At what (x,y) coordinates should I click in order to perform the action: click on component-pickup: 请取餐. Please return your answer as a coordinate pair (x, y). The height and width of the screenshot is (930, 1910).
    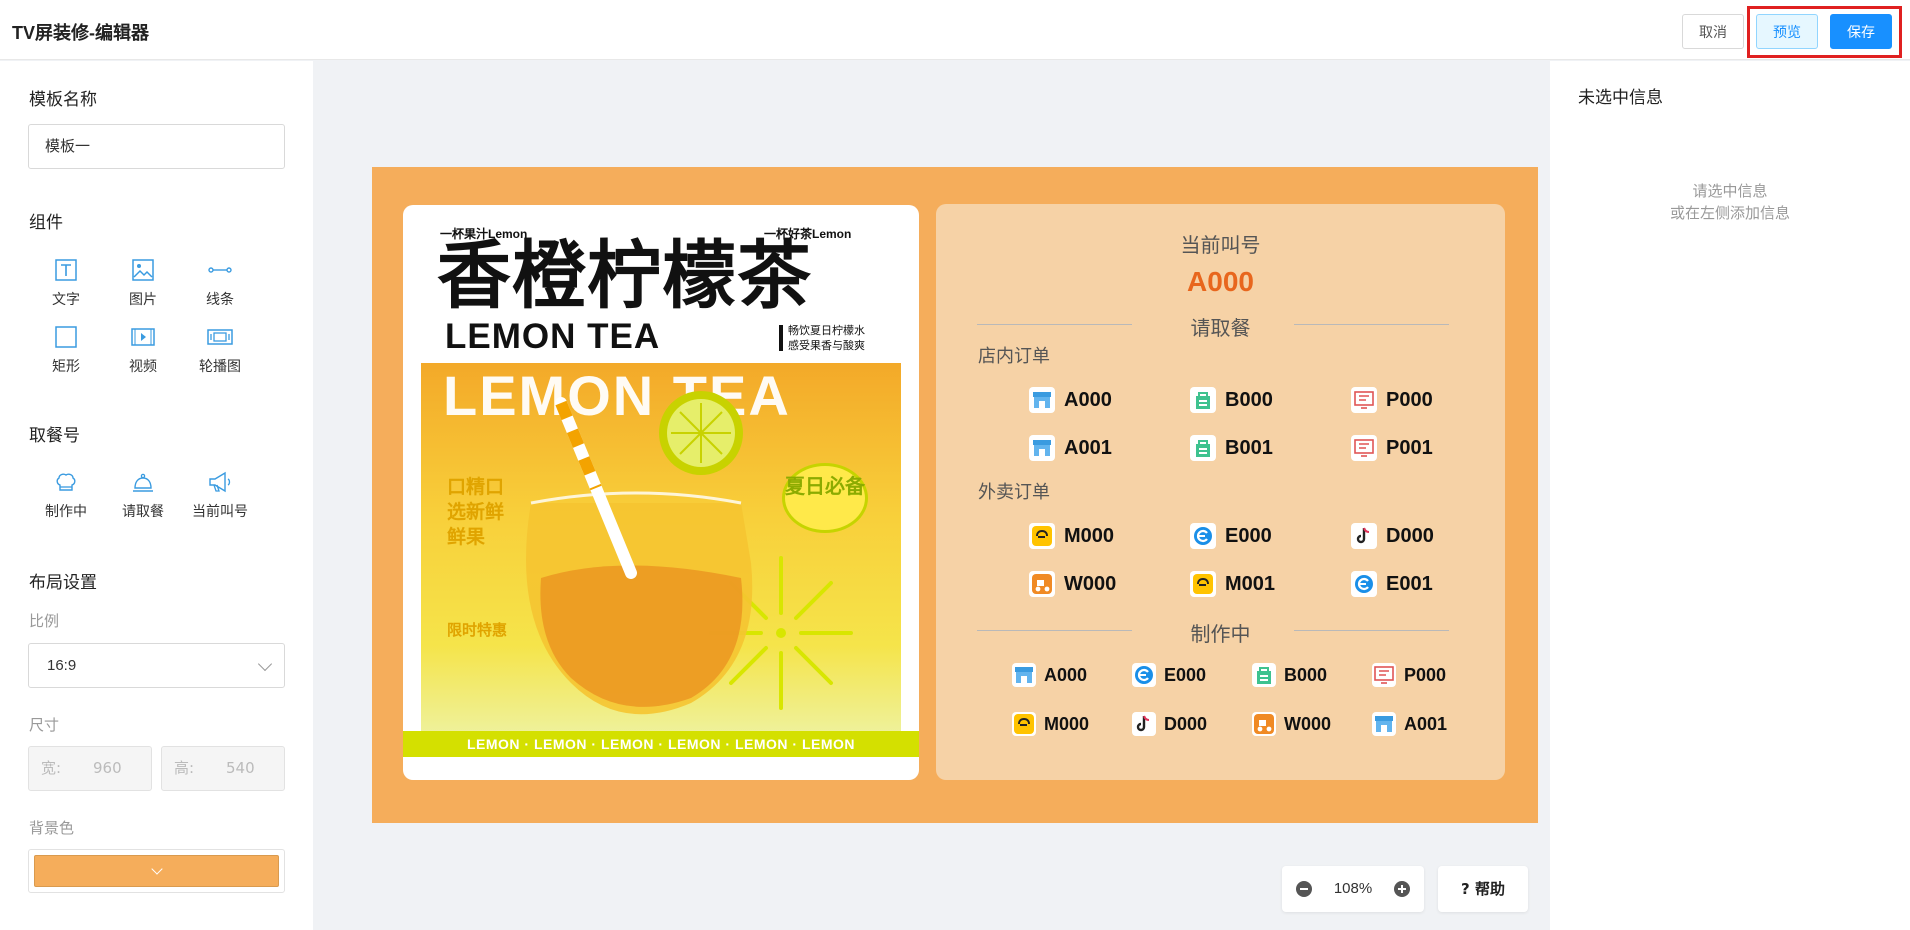
    Looking at the image, I should click on (143, 495).